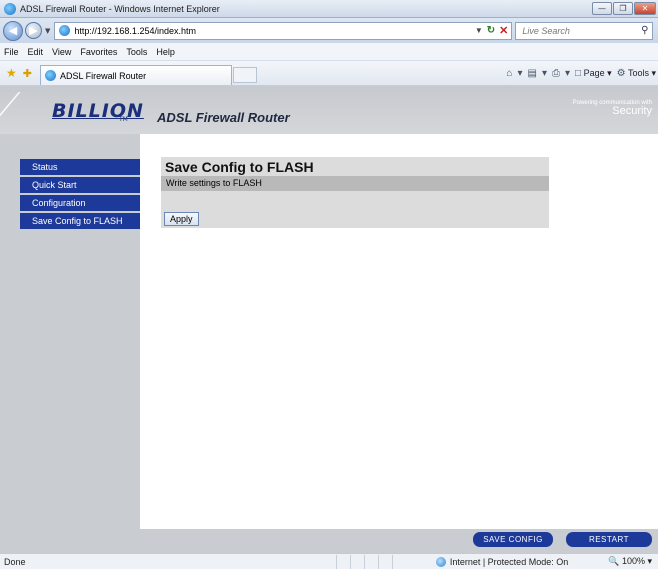 The width and height of the screenshot is (658, 569). I want to click on restart-button: RESTART, so click(609, 539).